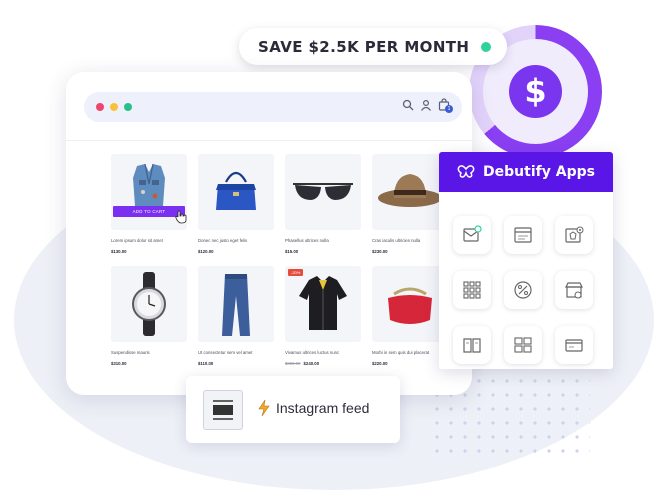 This screenshot has width=661, height=495. I want to click on cart-button: 1, so click(445, 105).